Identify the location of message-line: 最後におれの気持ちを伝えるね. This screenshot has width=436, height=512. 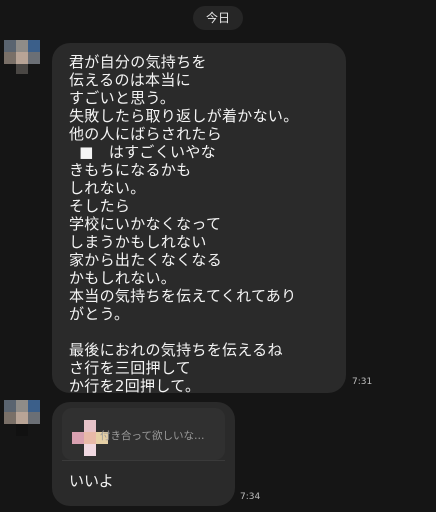
(176, 350).